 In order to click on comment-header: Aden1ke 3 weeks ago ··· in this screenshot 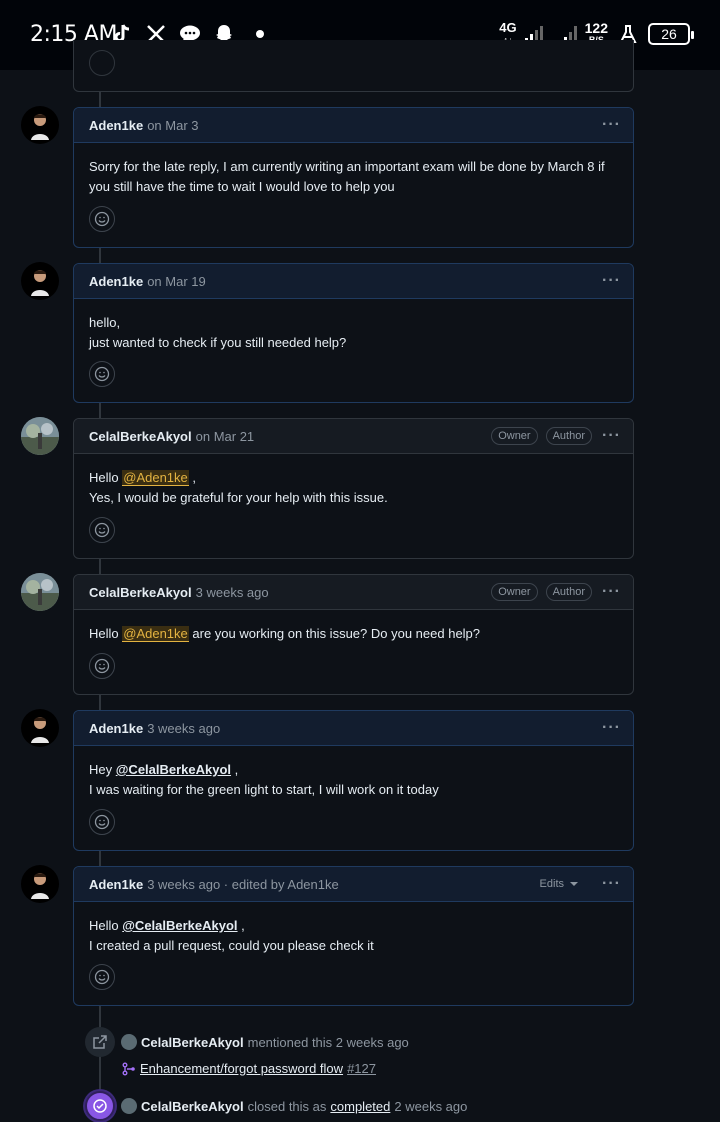, I will do `click(353, 728)`.